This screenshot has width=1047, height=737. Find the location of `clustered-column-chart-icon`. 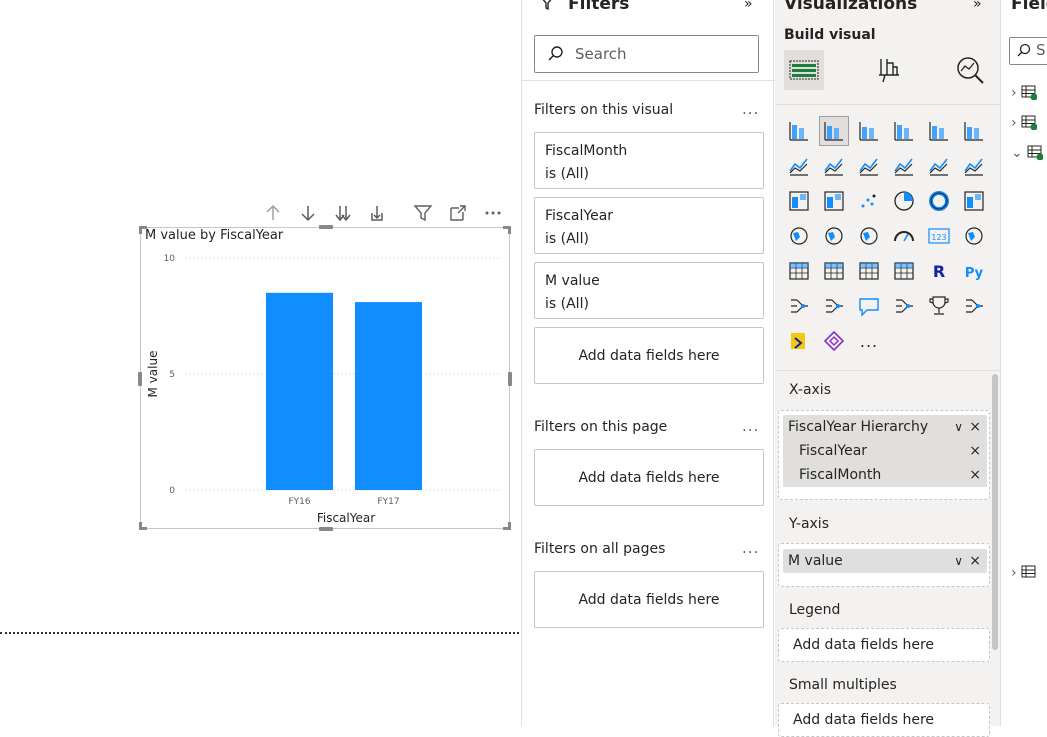

clustered-column-chart-icon is located at coordinates (904, 131).